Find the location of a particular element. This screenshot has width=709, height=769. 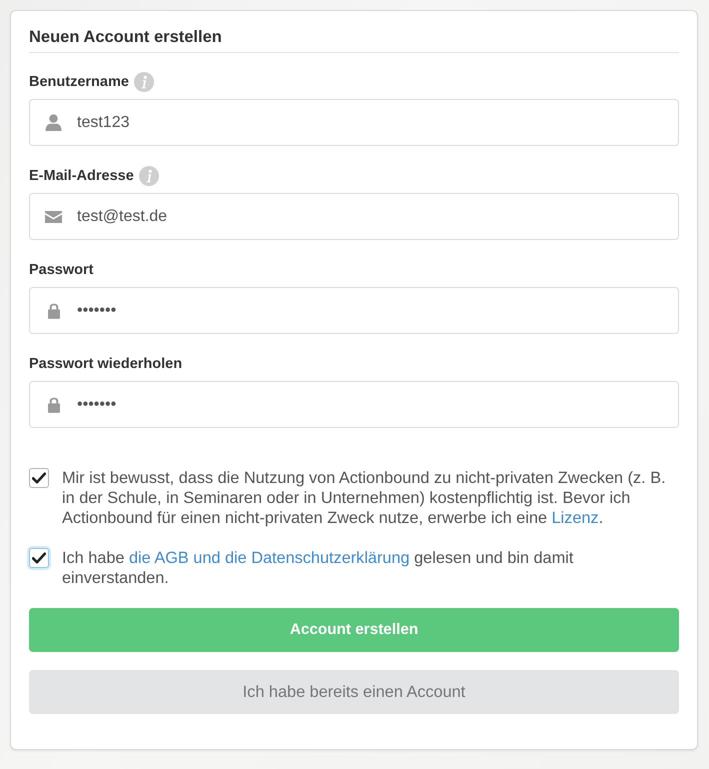

username-field: test123 is located at coordinates (354, 122).